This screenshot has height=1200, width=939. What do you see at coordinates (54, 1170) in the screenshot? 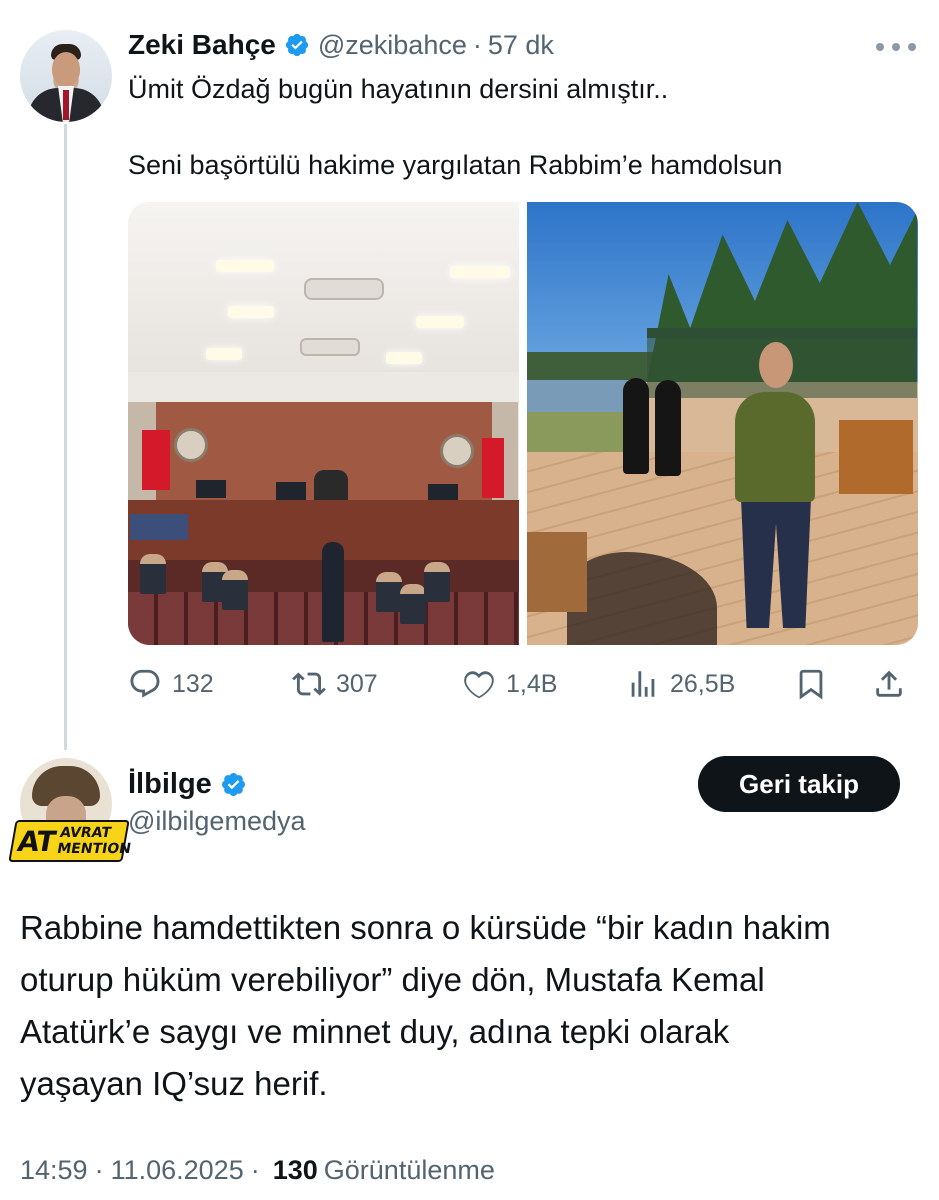
I see `tweet-time: 14:59` at bounding box center [54, 1170].